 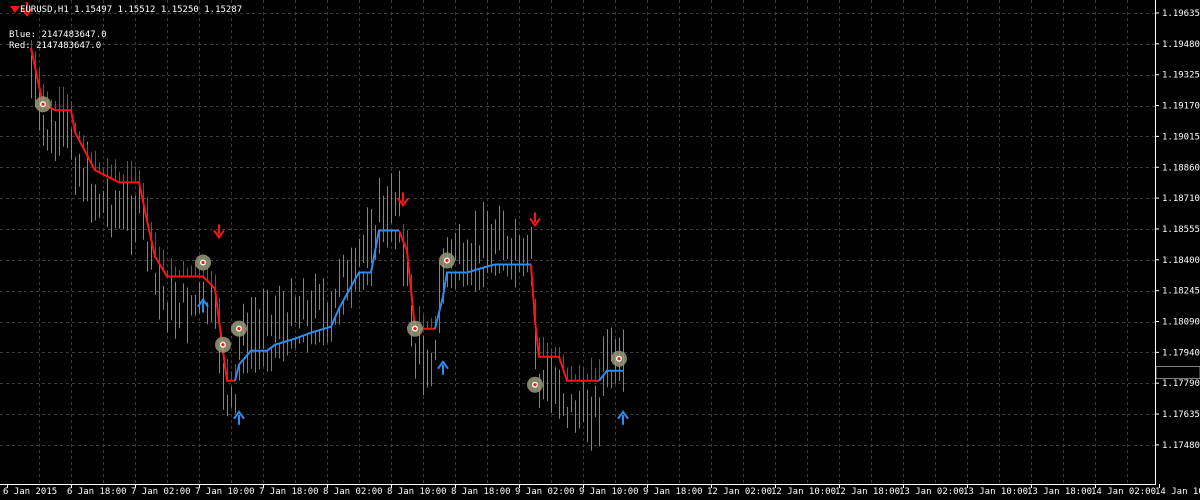 I want to click on red-indicator-value: Red: 2147483647.0, so click(x=55, y=46).